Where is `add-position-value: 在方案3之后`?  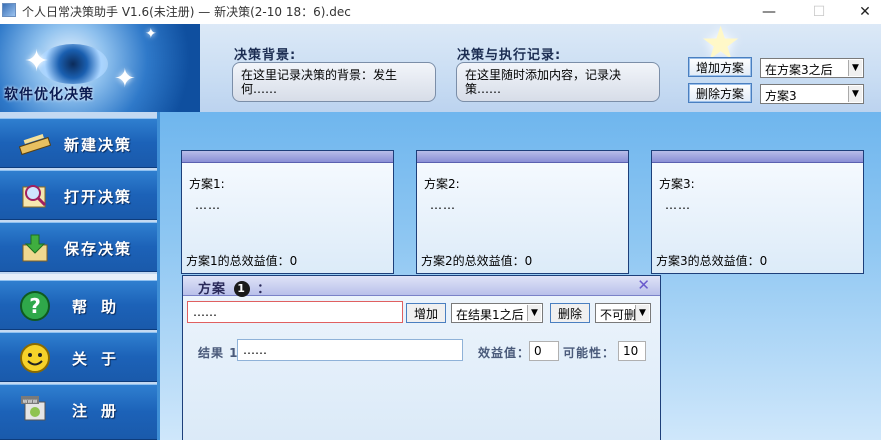 add-position-value: 在方案3之后 is located at coordinates (799, 70).